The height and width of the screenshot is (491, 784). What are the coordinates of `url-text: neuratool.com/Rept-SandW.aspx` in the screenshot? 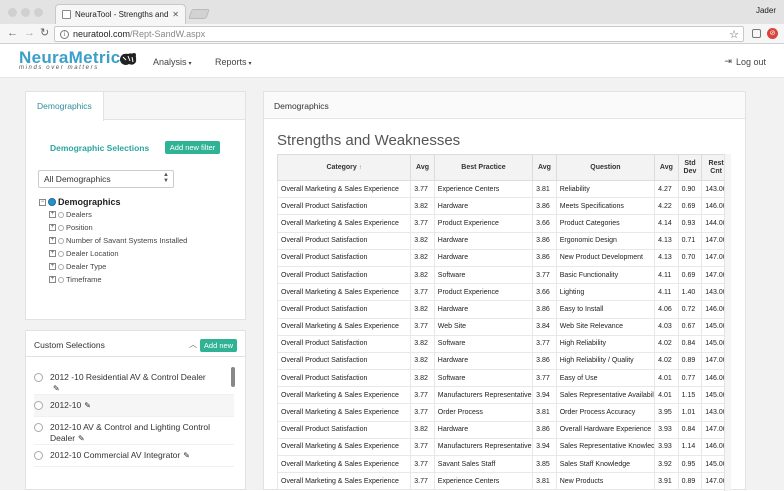 It's located at (399, 34).